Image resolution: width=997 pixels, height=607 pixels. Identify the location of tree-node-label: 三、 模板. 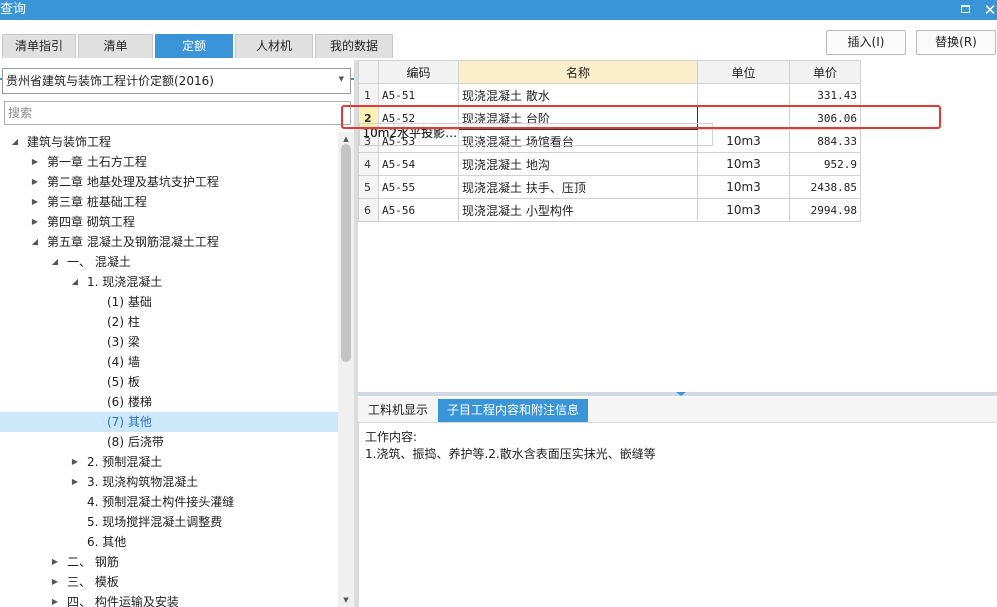
(93, 582).